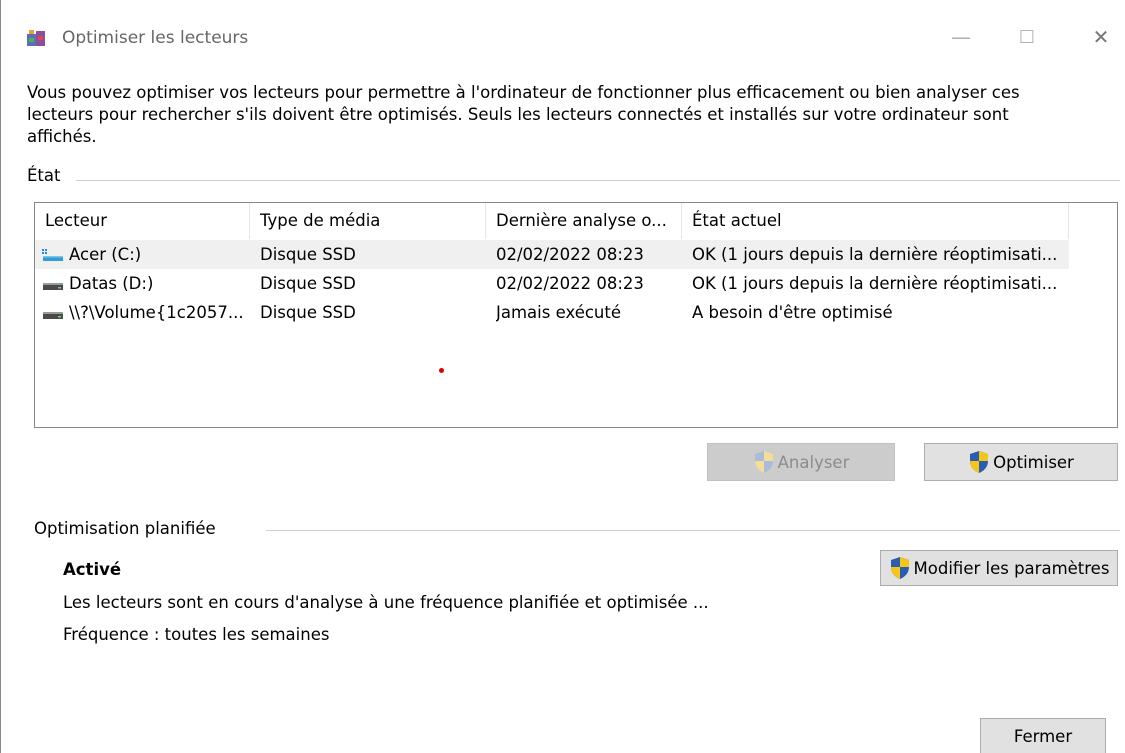  Describe the element at coordinates (1011, 568) in the screenshot. I see `change-settings-label: Modifier les paramètres` at that location.